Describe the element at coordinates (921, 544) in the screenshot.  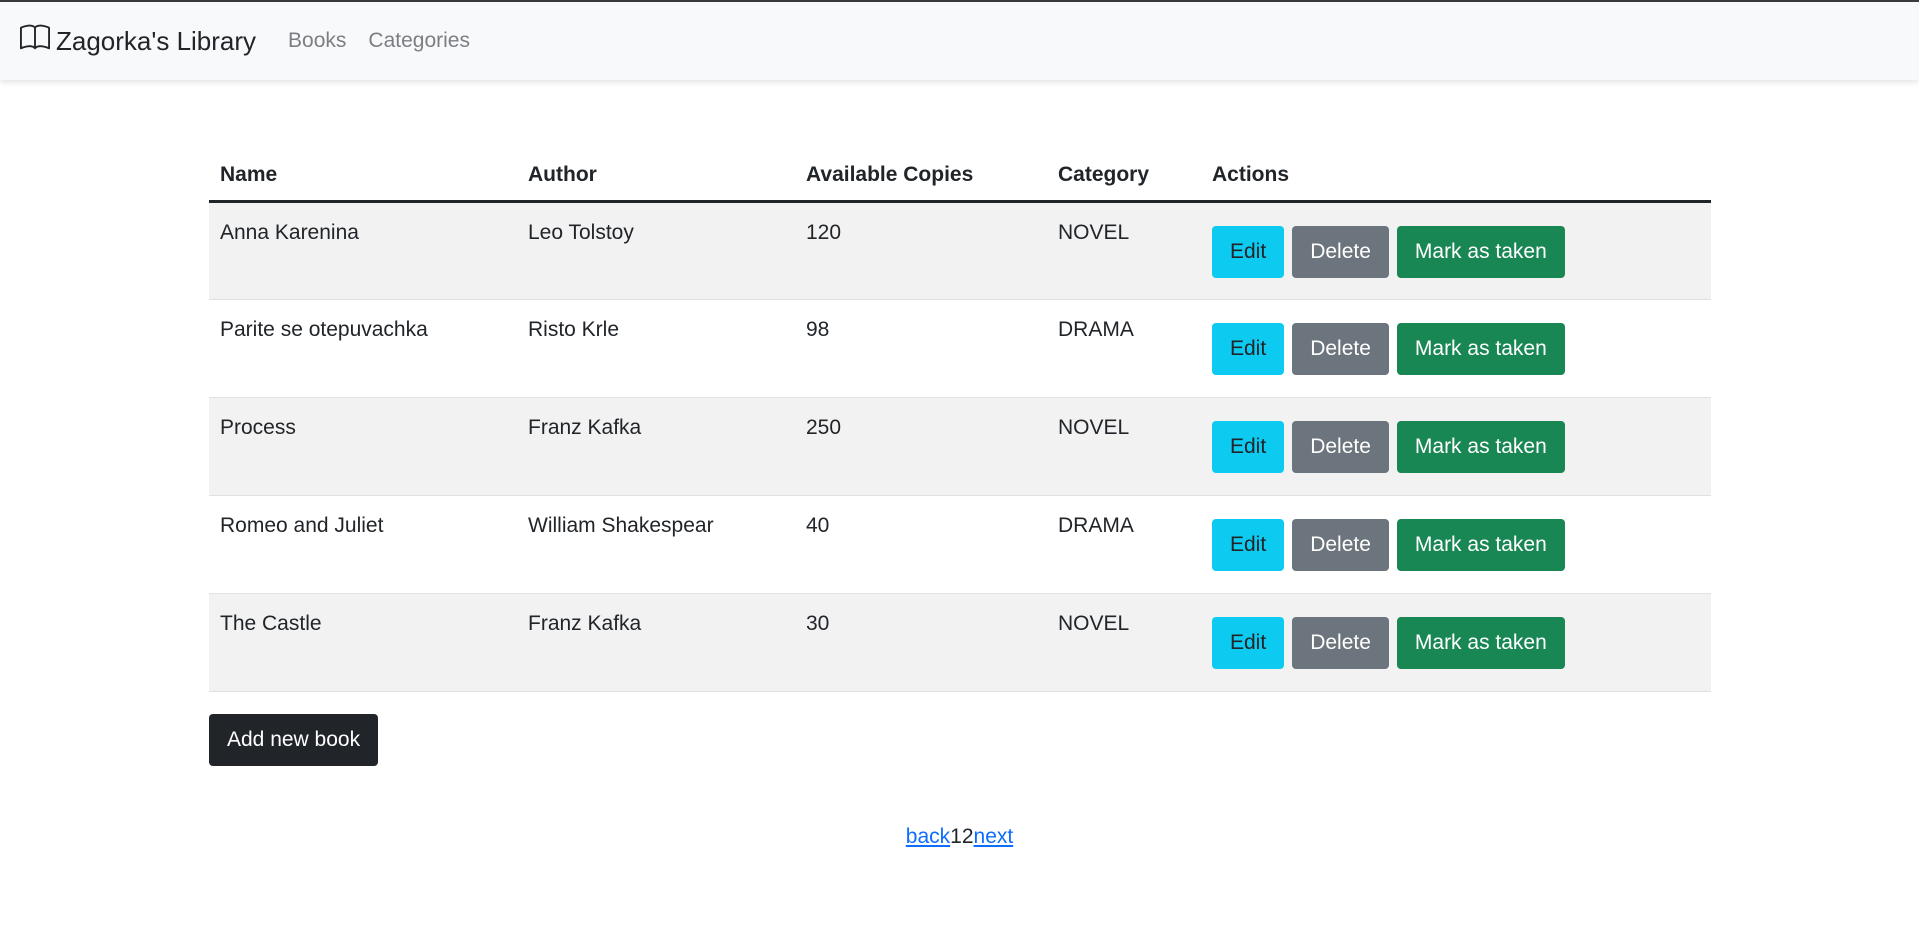
I see `book-copies: 40` at that location.